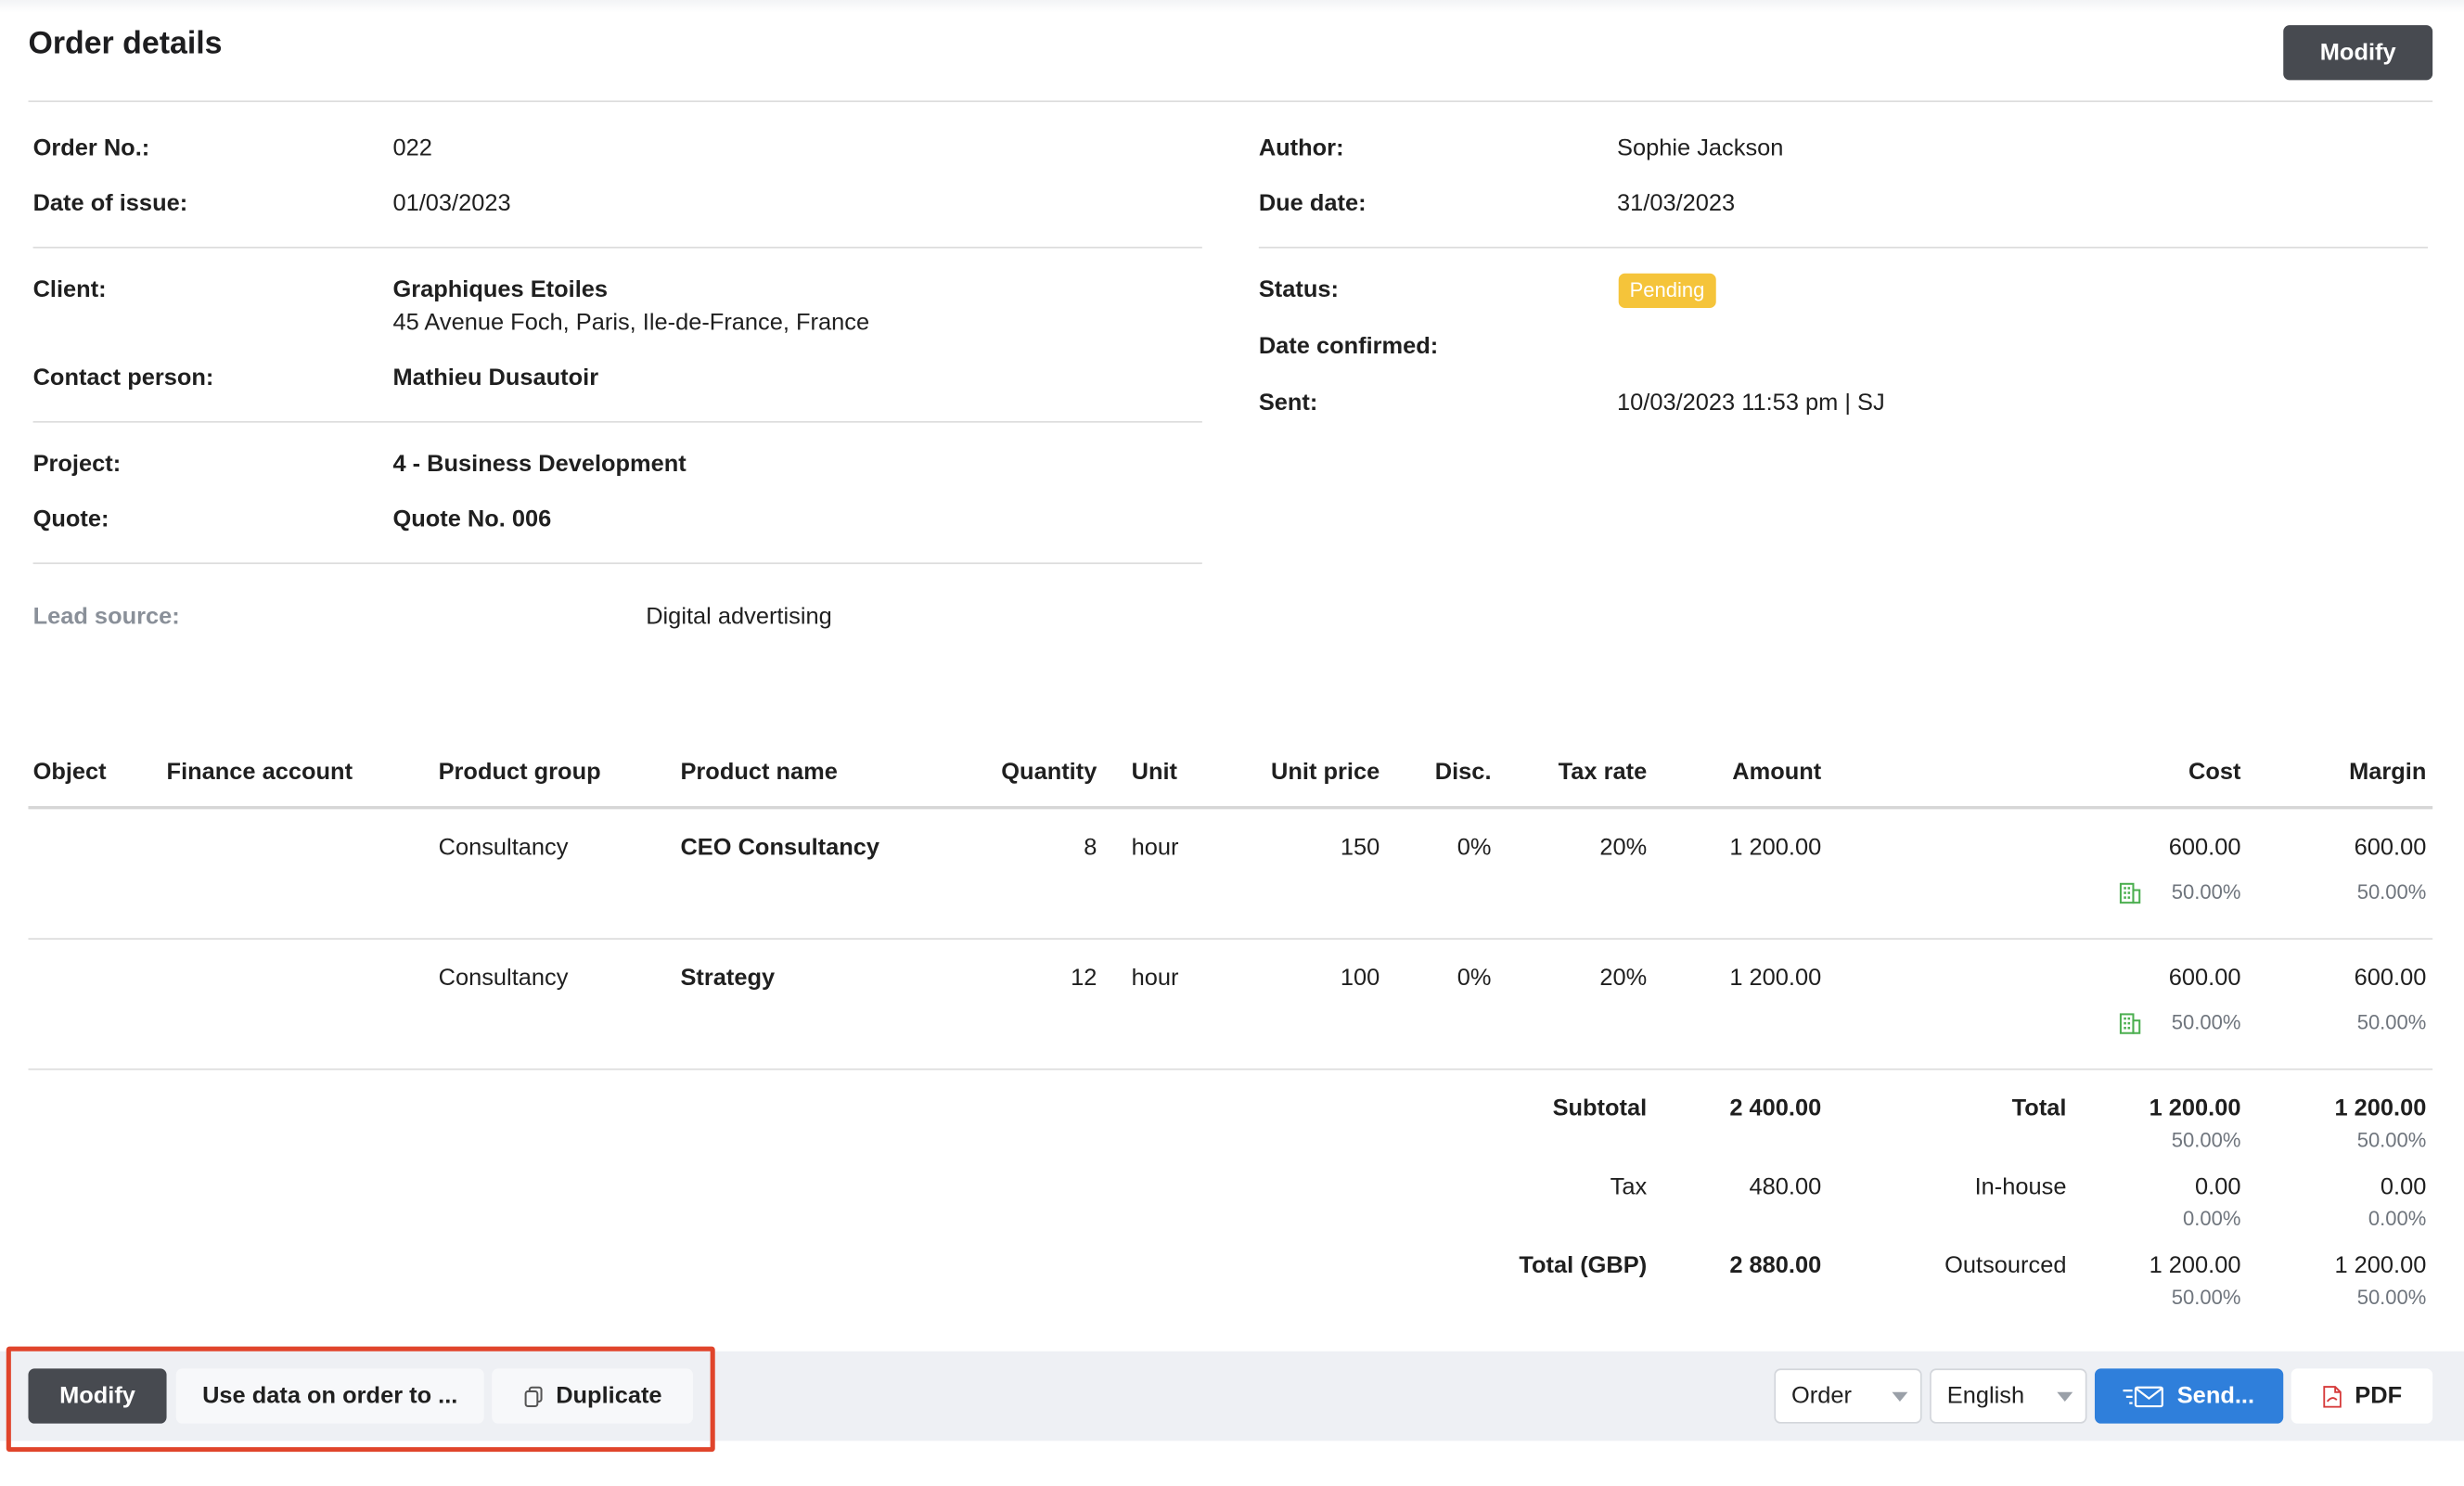 The image size is (2464, 1486). What do you see at coordinates (69, 772) in the screenshot?
I see `col-header-object: Object` at bounding box center [69, 772].